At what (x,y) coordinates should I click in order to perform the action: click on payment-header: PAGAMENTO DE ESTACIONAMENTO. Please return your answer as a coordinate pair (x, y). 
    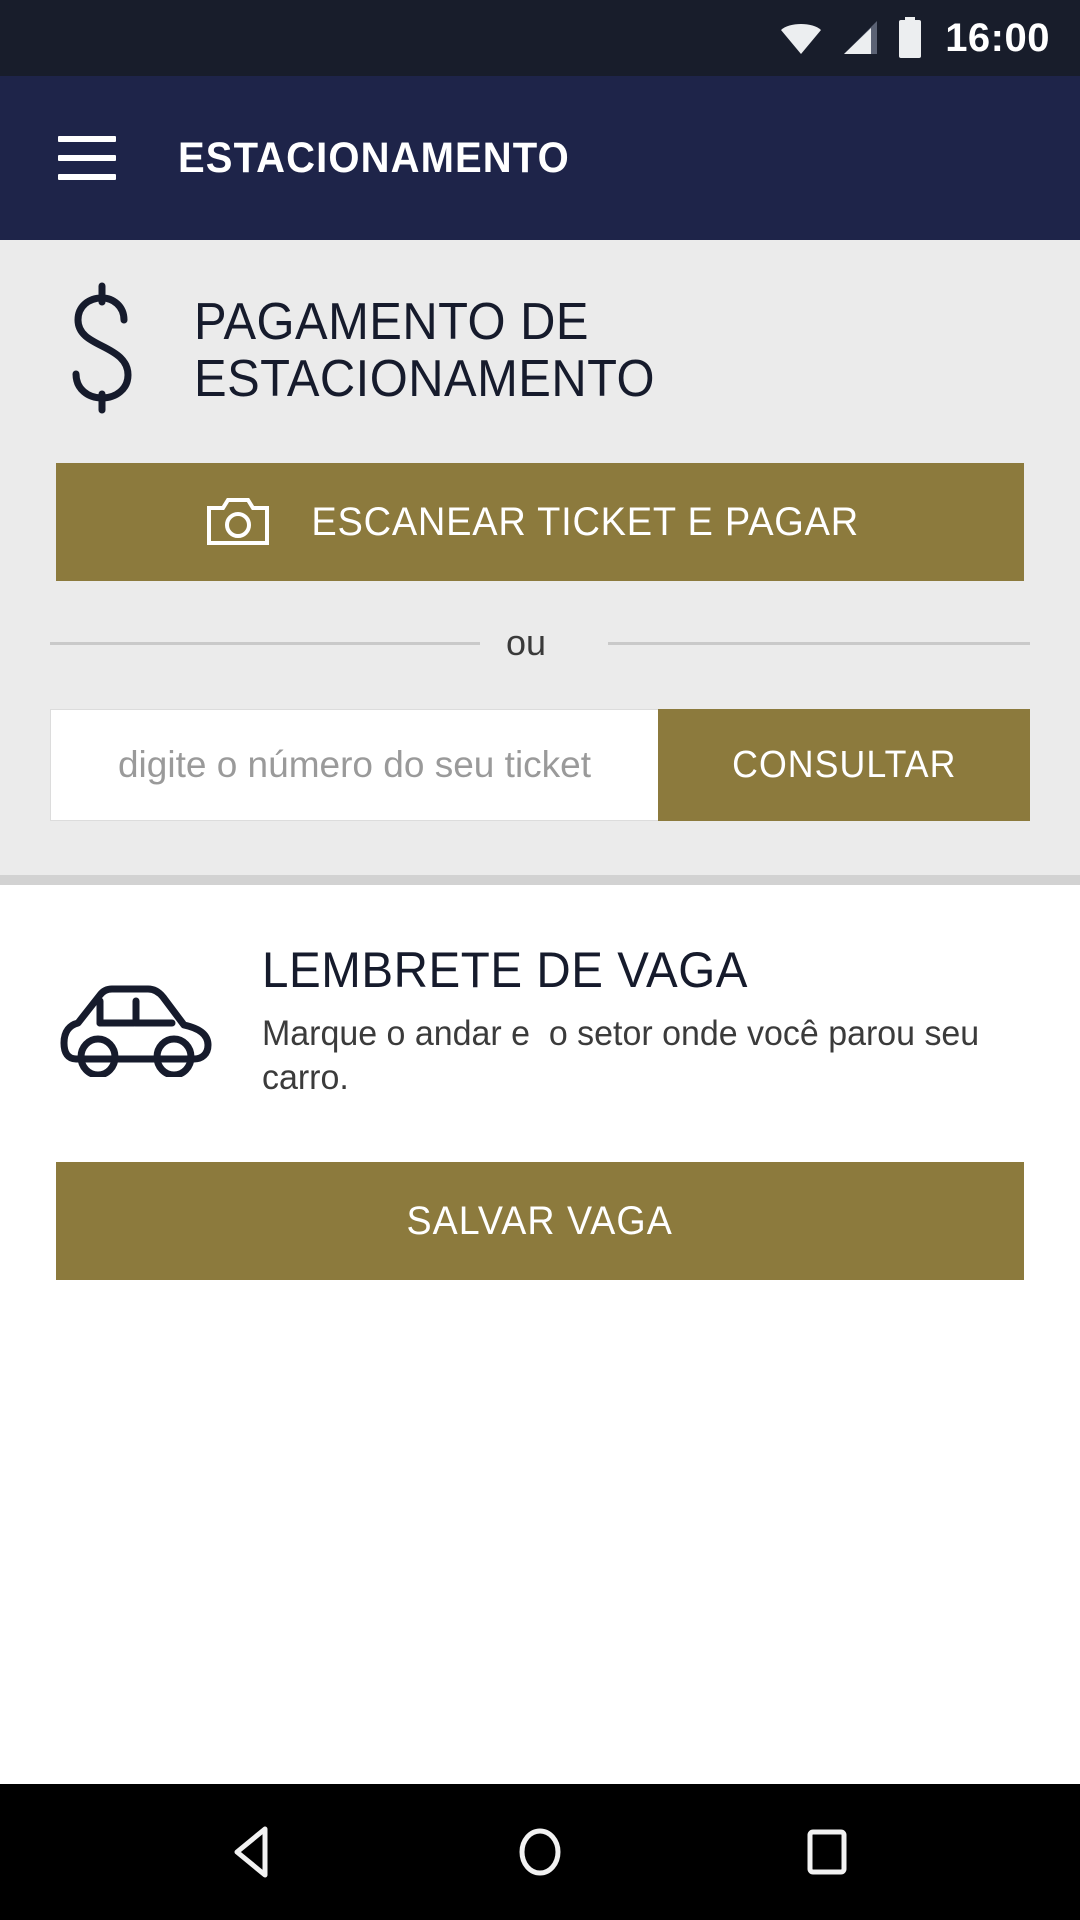
    Looking at the image, I should click on (540, 341).